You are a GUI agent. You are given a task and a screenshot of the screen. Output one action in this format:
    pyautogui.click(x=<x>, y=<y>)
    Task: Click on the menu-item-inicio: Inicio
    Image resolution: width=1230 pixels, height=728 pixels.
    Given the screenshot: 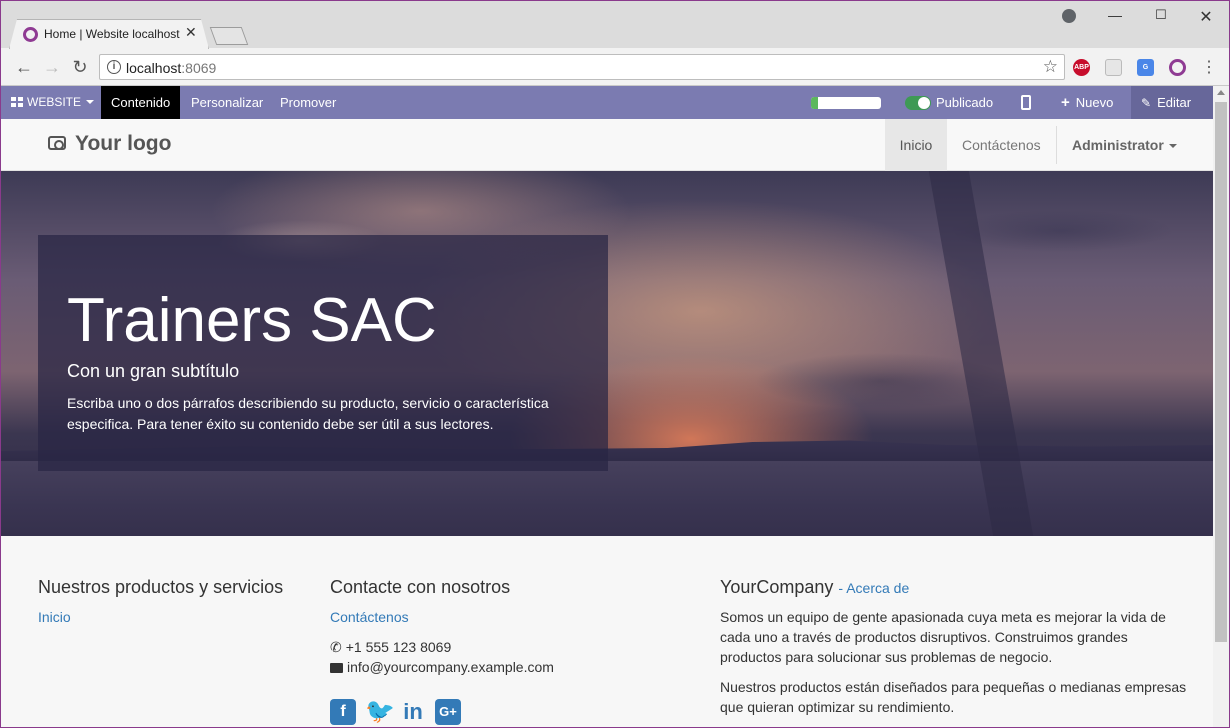 What is the action you would take?
    pyautogui.click(x=916, y=145)
    